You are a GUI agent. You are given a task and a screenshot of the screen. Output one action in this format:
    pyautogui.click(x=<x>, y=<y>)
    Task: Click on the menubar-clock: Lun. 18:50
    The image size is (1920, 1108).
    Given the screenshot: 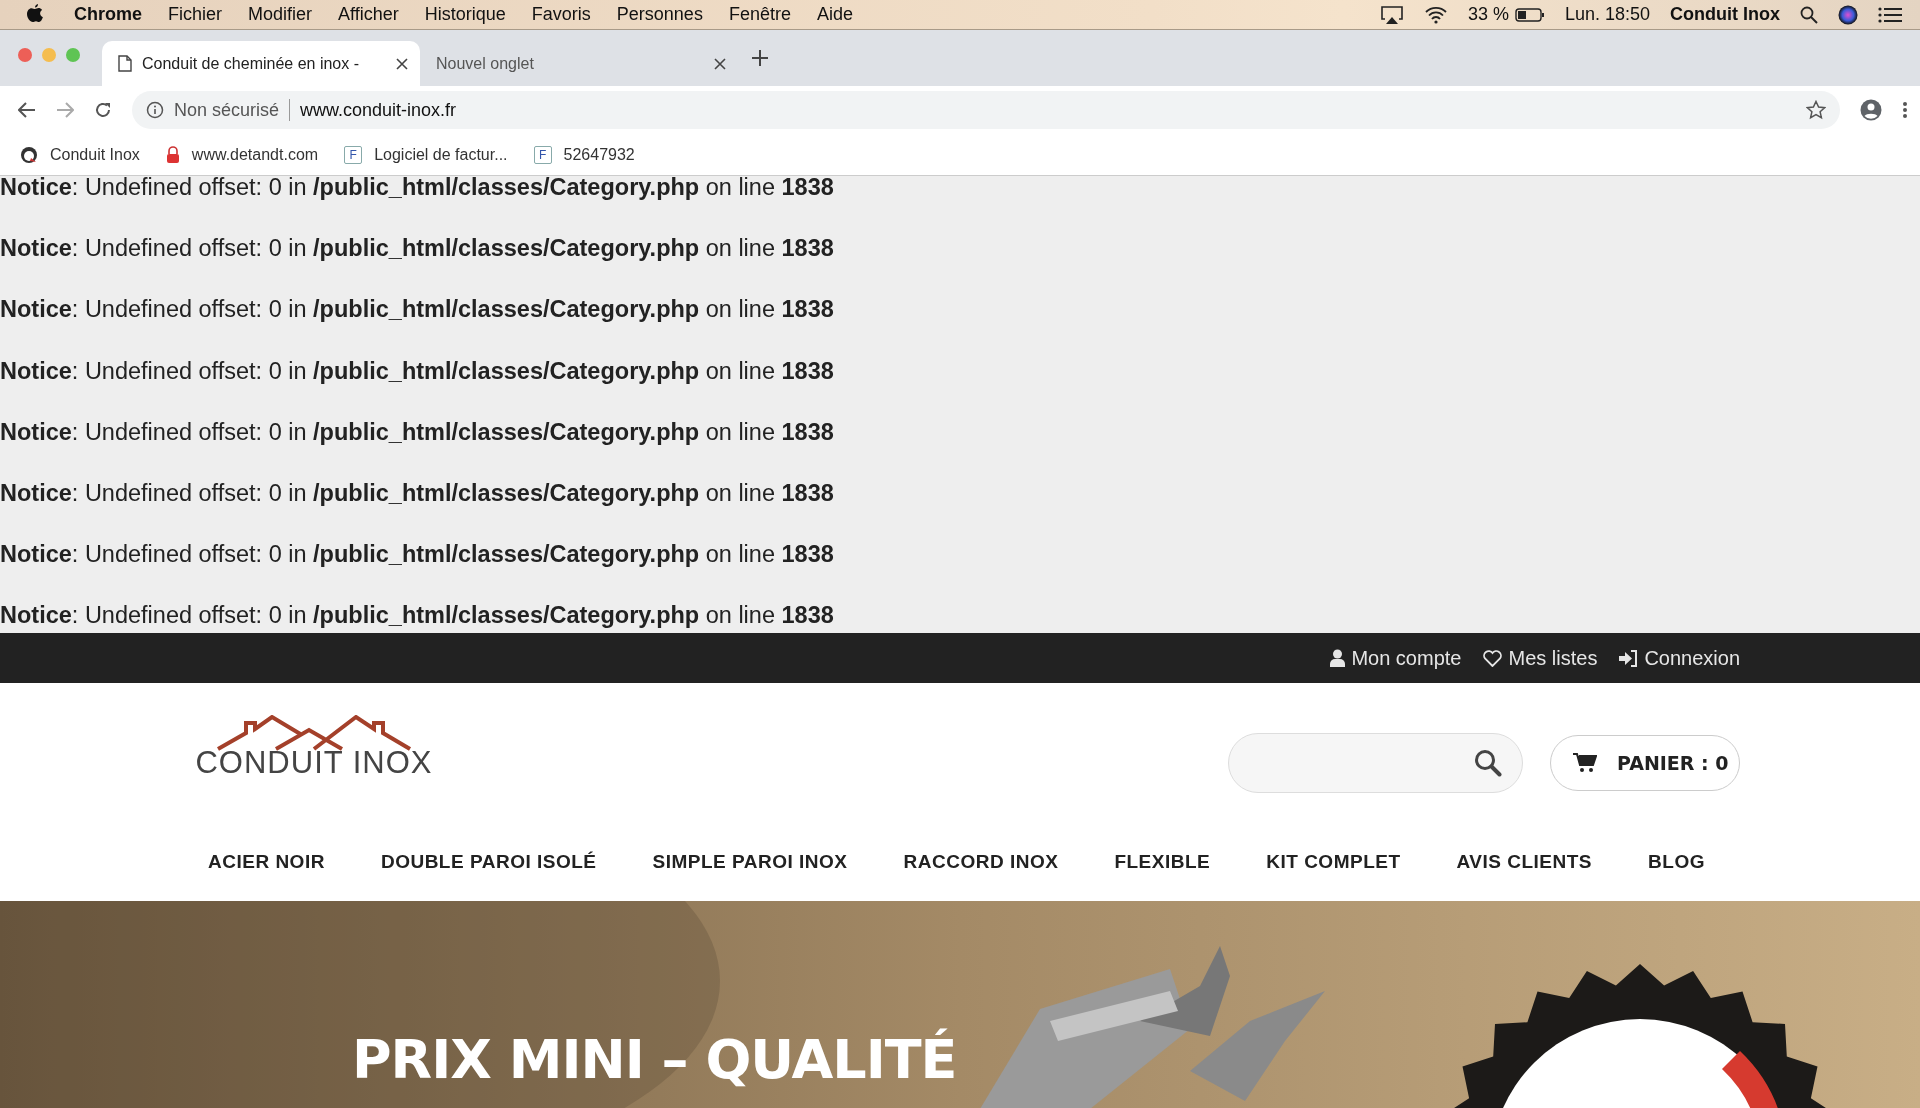 What is the action you would take?
    pyautogui.click(x=1607, y=14)
    